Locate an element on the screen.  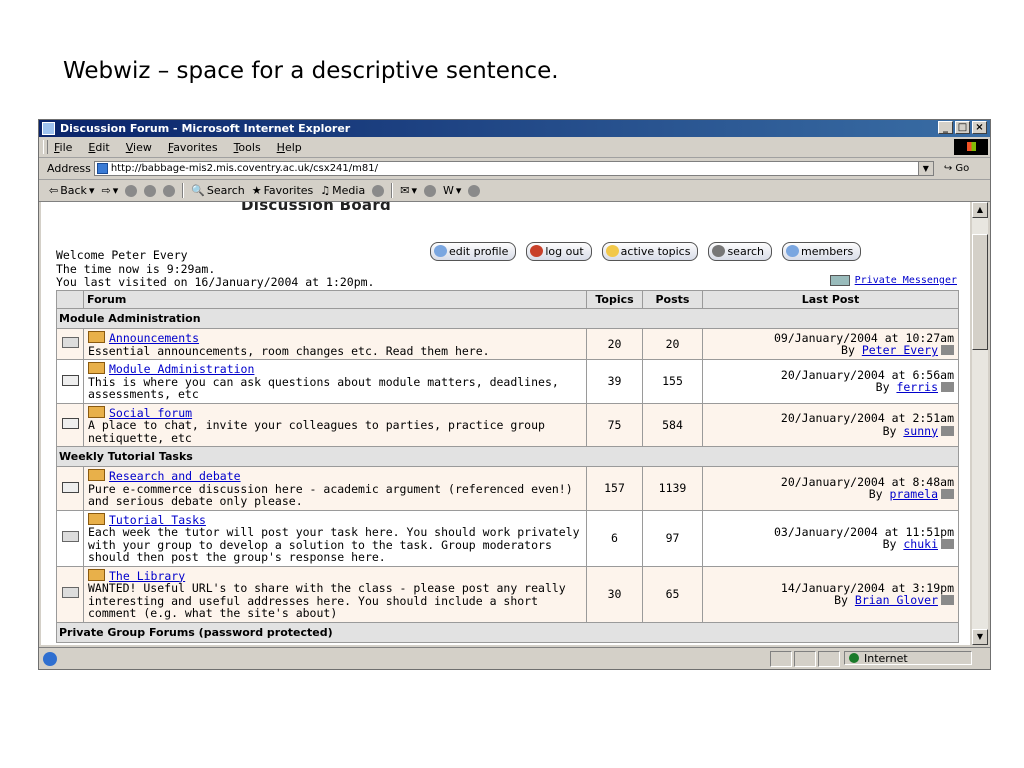
menu-favorites: Favorites is located at coordinates (193, 147).